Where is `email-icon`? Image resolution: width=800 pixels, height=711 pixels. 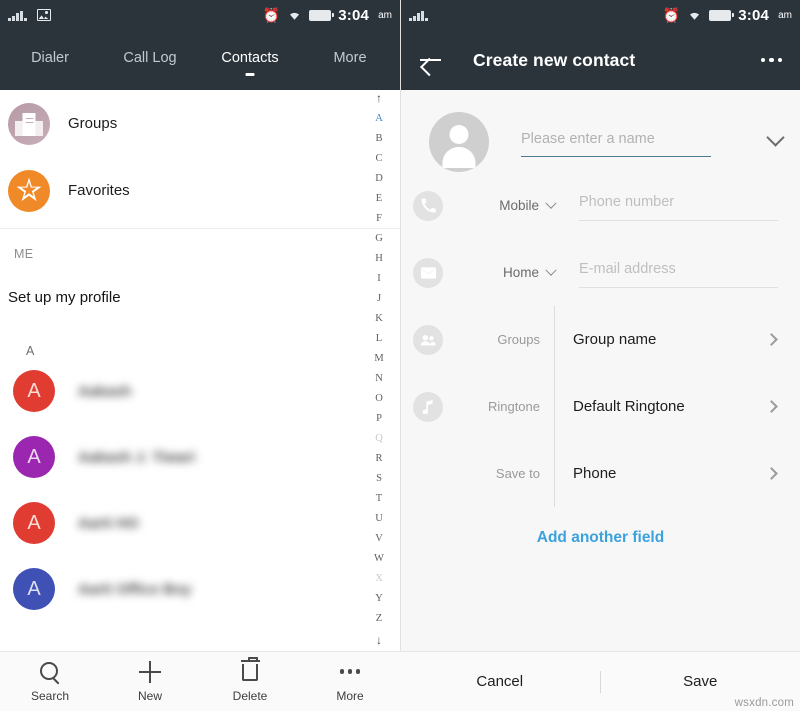
email-icon is located at coordinates (428, 272).